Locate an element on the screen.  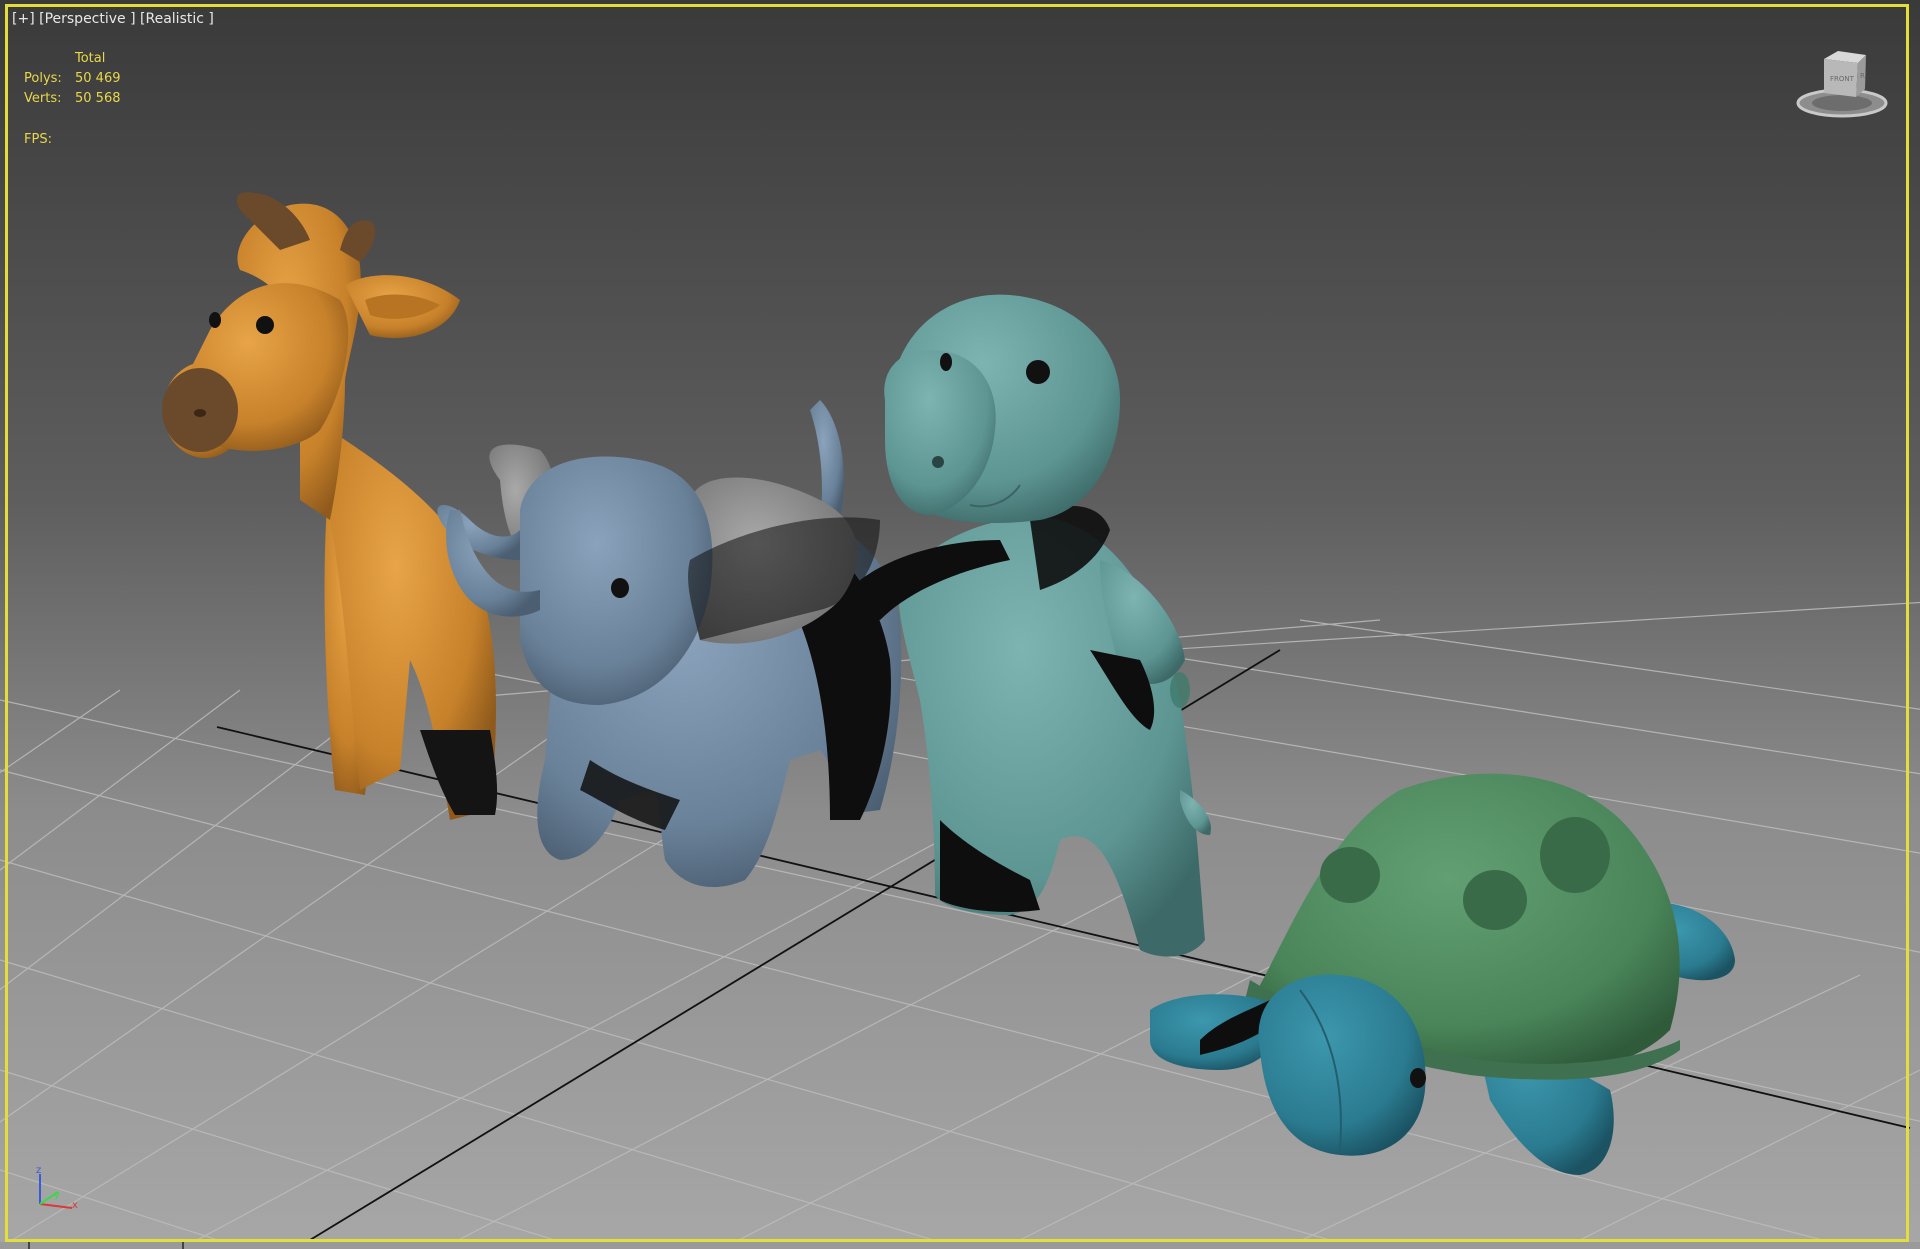
stats-verts-label: Verts: is located at coordinates (43, 98).